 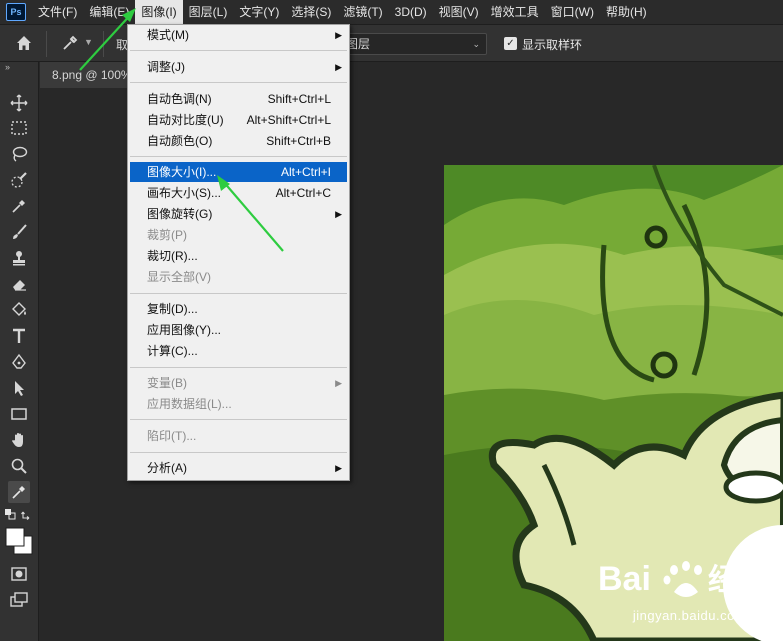 What do you see at coordinates (19, 258) in the screenshot?
I see `stamp-icon` at bounding box center [19, 258].